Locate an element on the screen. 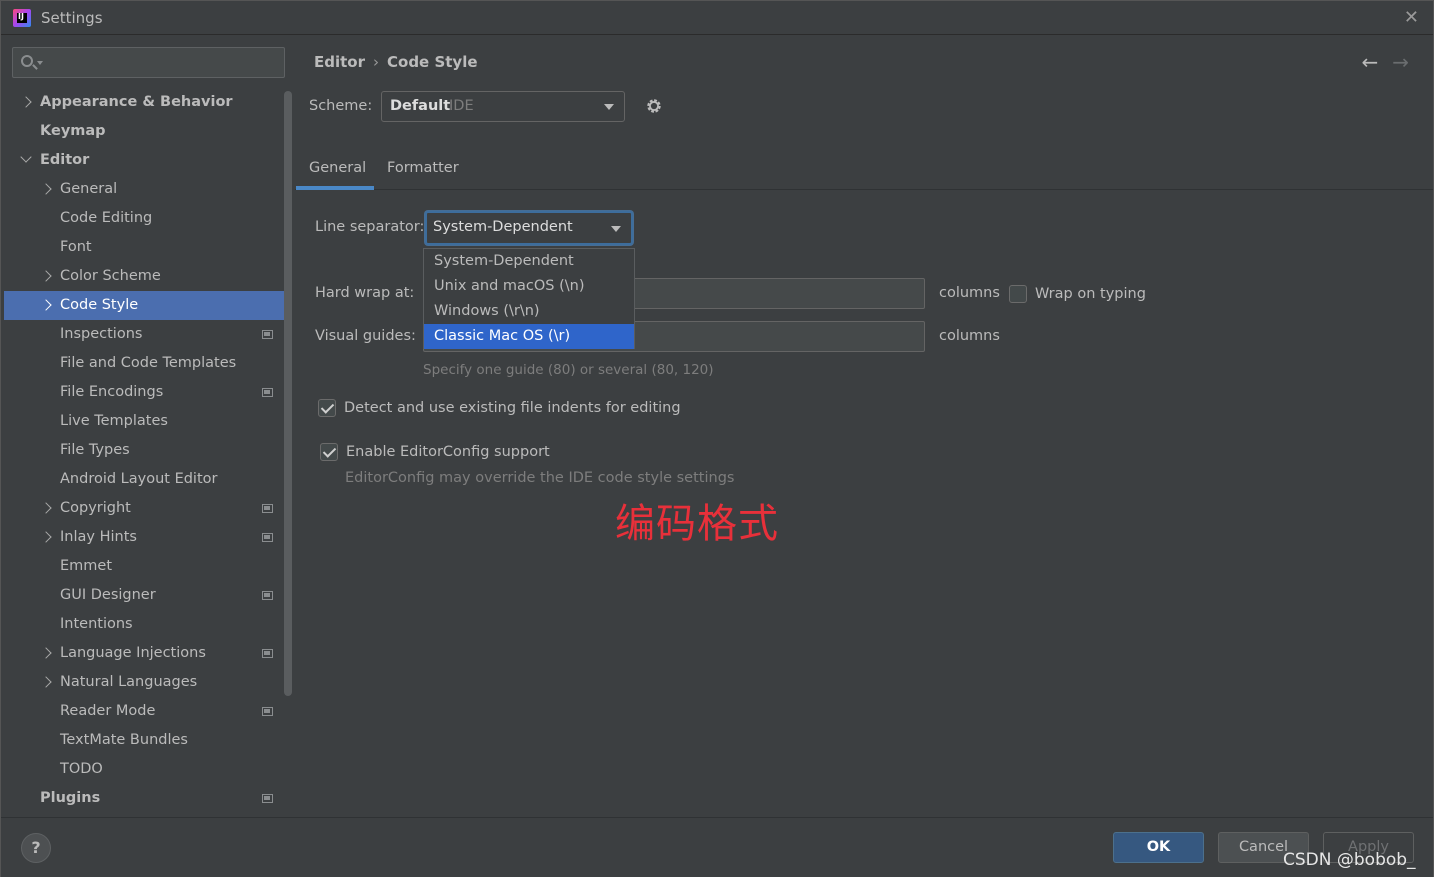 The width and height of the screenshot is (1434, 877). sidebar-item-label: Appearance & Behavior is located at coordinates (136, 102).